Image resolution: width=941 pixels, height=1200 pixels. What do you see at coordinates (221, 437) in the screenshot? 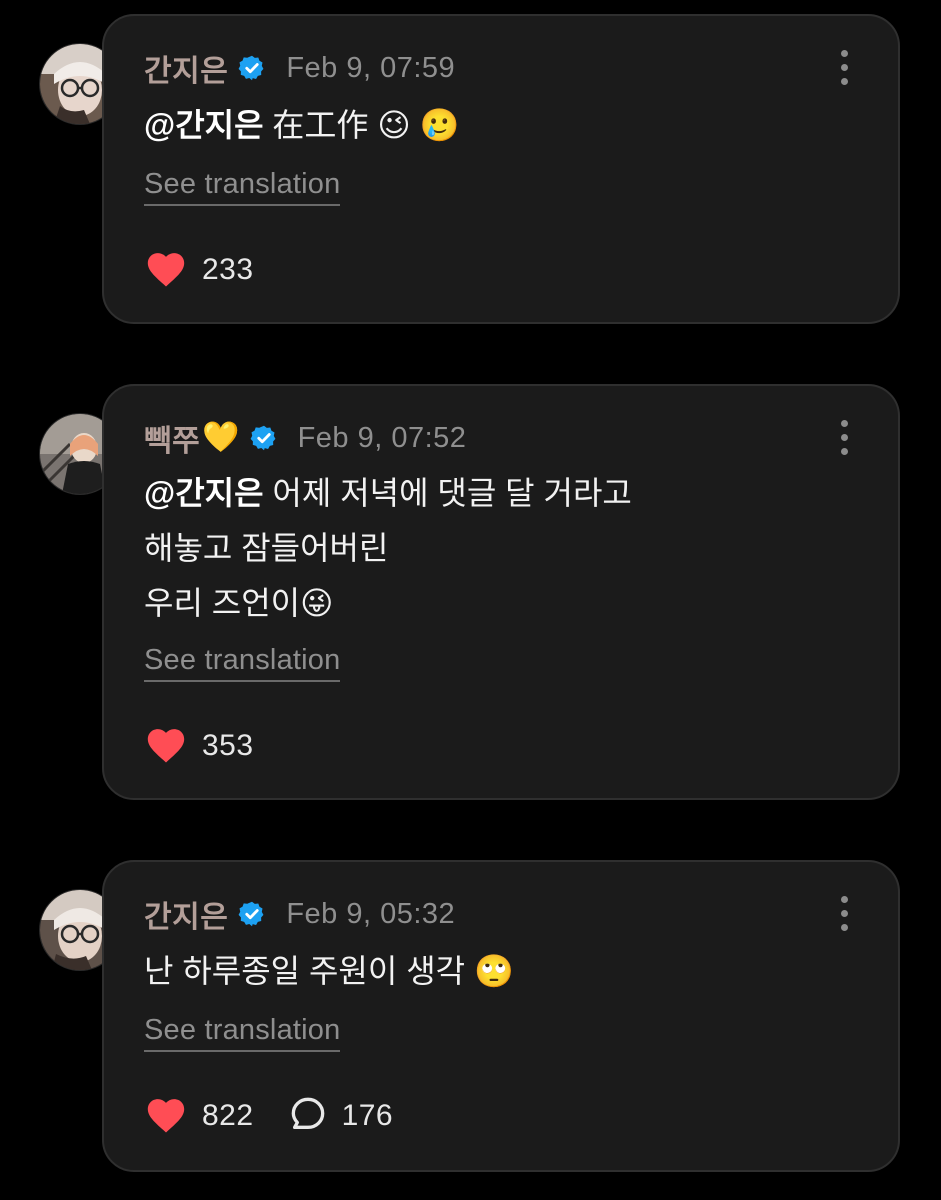
I see `yellow-heart-emoji: 💛` at bounding box center [221, 437].